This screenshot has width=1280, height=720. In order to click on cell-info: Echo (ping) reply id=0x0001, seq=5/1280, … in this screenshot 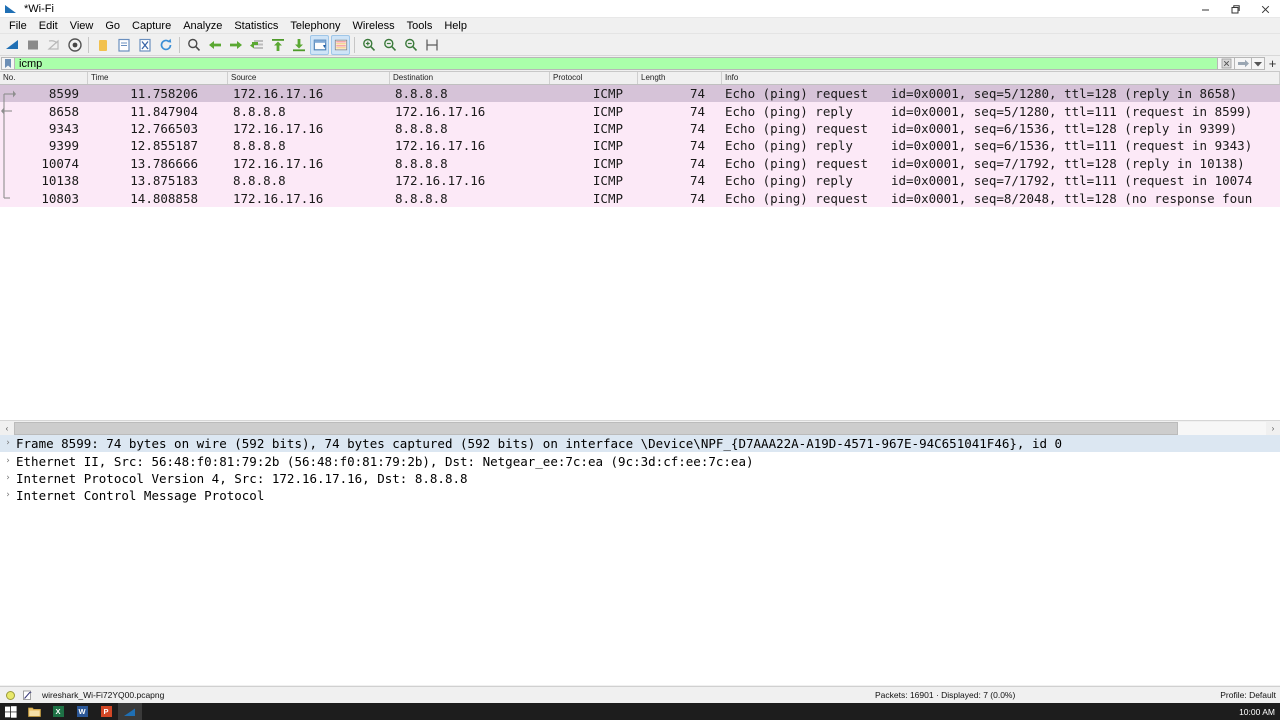, I will do `click(1001, 111)`.